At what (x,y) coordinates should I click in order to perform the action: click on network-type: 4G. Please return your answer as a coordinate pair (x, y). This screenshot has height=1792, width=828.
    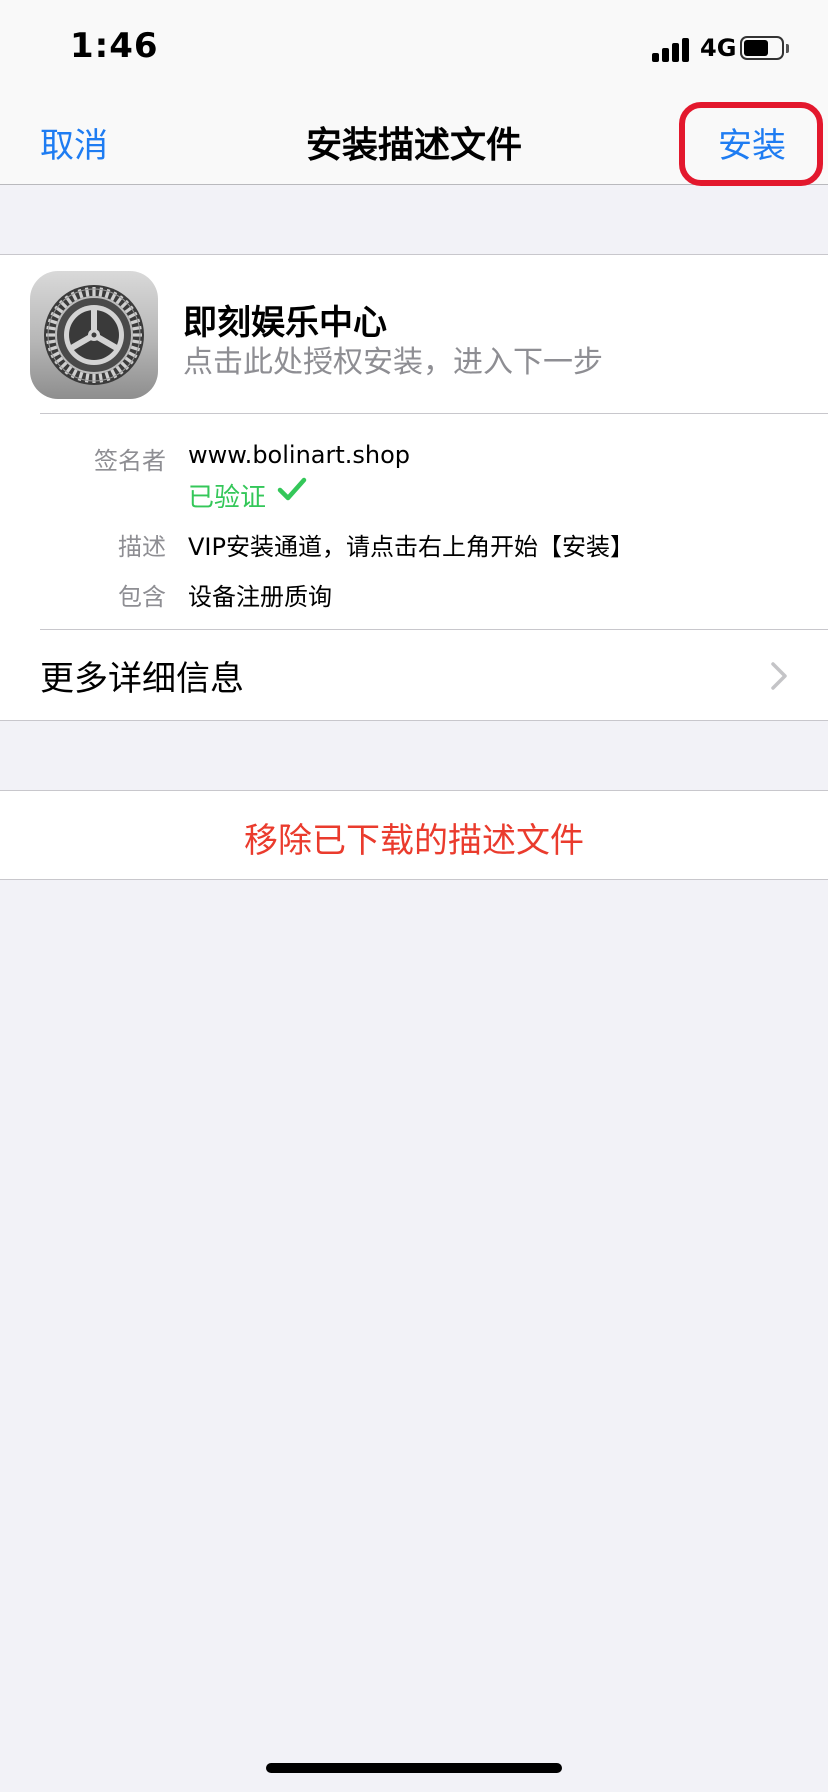
    Looking at the image, I should click on (718, 48).